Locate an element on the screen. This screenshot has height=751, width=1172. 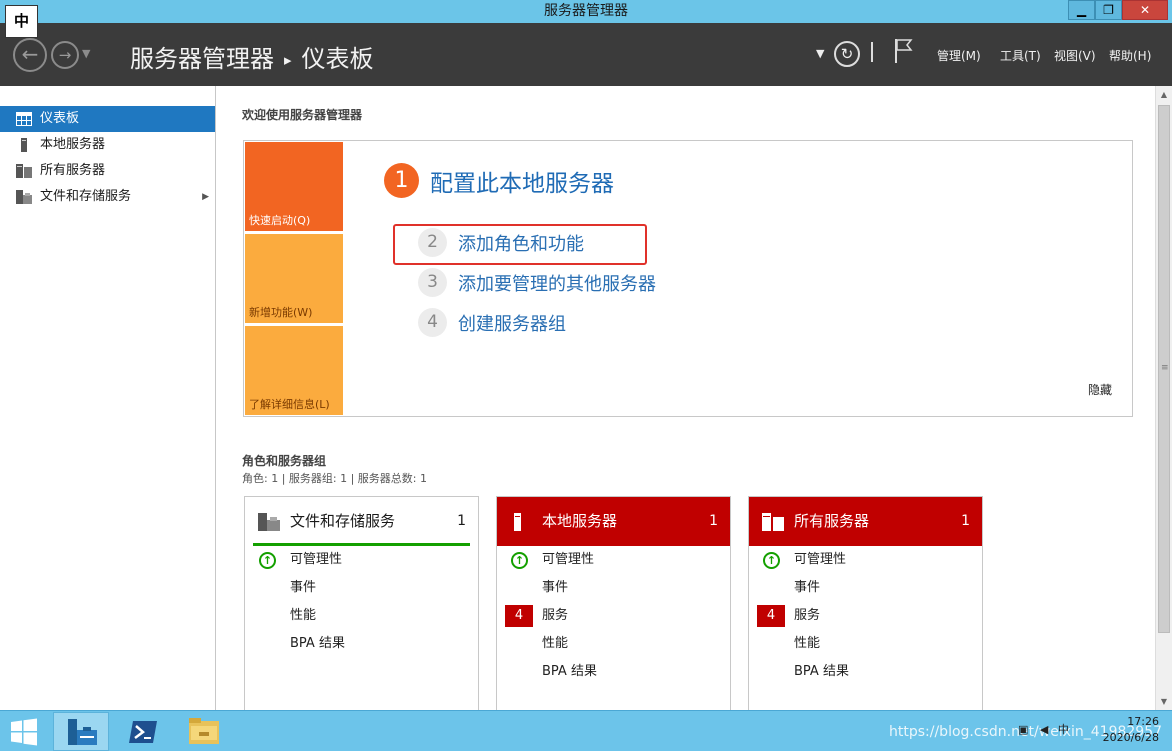
tray-ime-indicator: 中 is located at coordinates (1063, 729).